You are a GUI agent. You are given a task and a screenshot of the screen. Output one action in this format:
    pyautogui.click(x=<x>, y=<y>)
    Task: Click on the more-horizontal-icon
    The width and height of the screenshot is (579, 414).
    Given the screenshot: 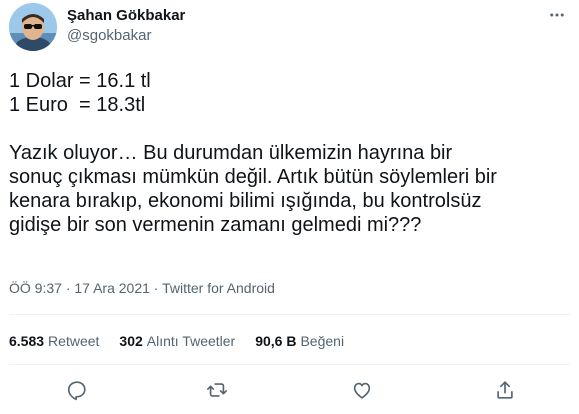 What is the action you would take?
    pyautogui.click(x=557, y=15)
    